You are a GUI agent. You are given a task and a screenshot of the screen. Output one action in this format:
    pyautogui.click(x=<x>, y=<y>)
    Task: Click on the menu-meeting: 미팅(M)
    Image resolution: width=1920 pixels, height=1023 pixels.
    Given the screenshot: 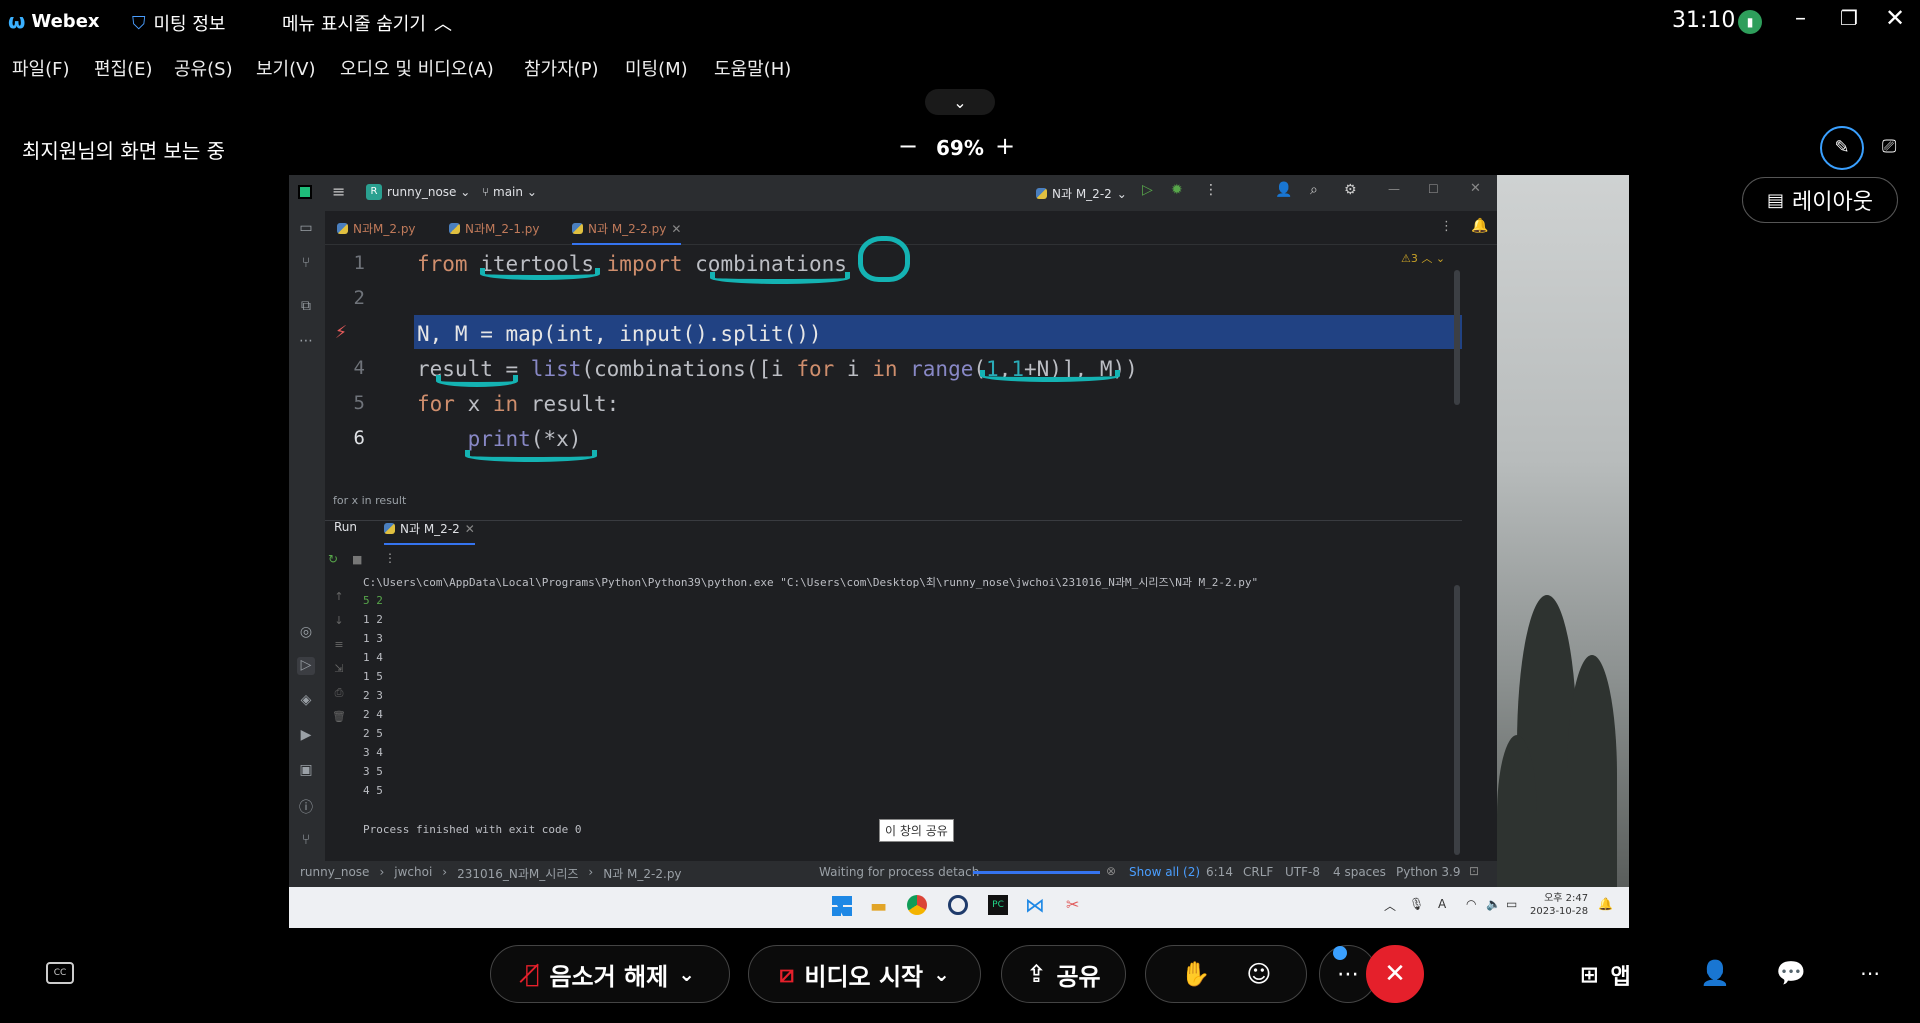 What is the action you would take?
    pyautogui.click(x=656, y=68)
    